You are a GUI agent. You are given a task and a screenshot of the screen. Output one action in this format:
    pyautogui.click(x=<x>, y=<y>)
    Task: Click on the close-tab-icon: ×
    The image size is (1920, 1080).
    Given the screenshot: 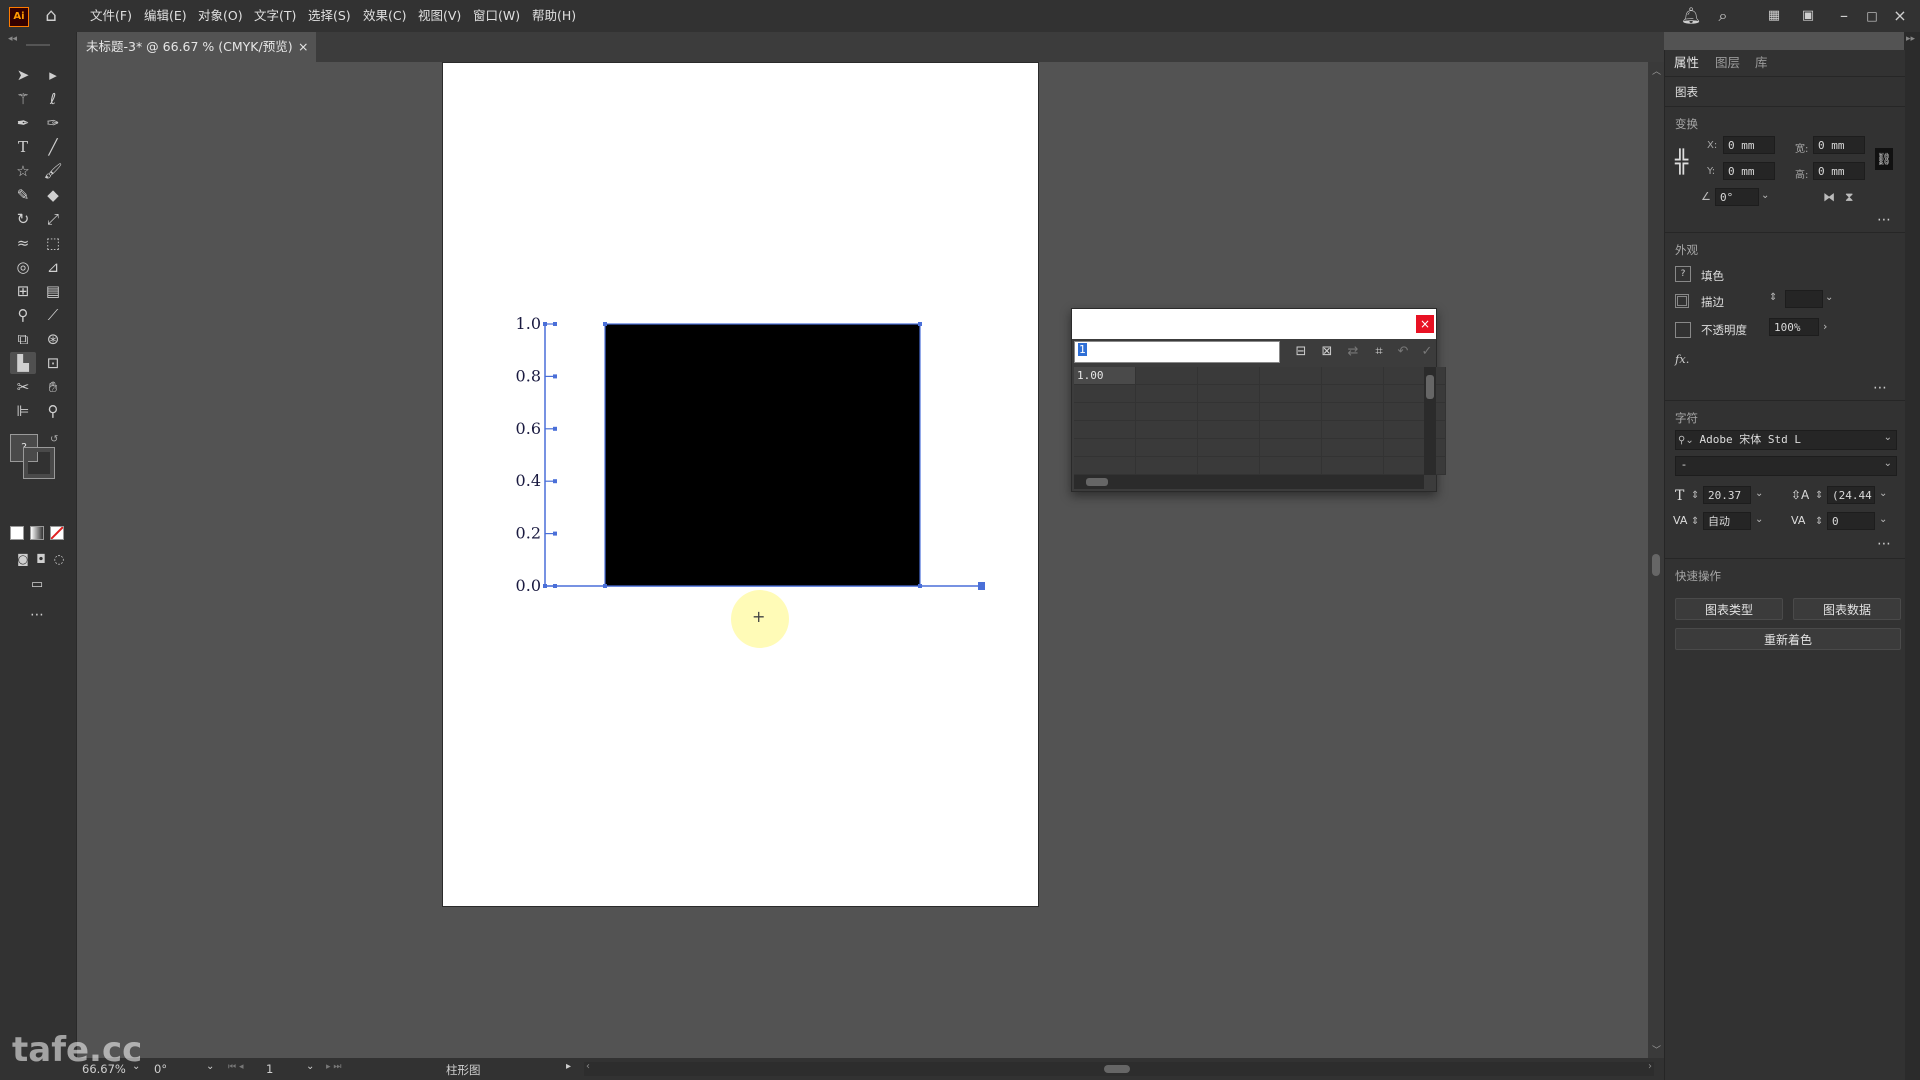 What is the action you would take?
    pyautogui.click(x=303, y=47)
    